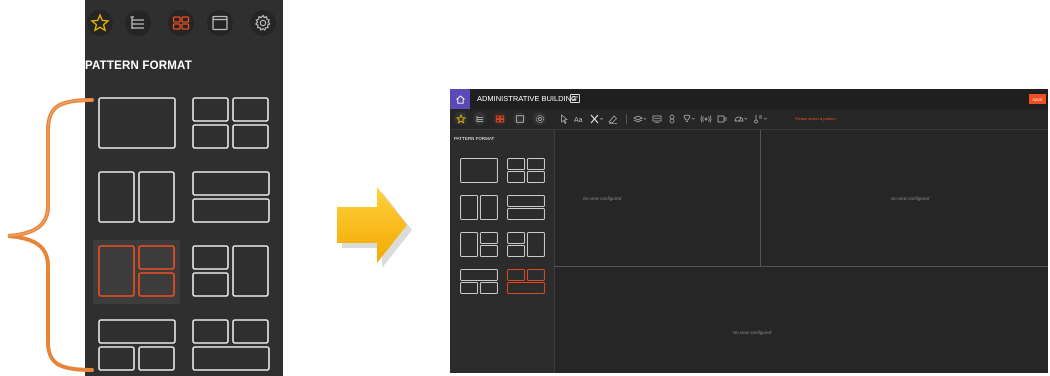 The height and width of the screenshot is (376, 1050). I want to click on curly-brace-annotation, so click(50, 235).